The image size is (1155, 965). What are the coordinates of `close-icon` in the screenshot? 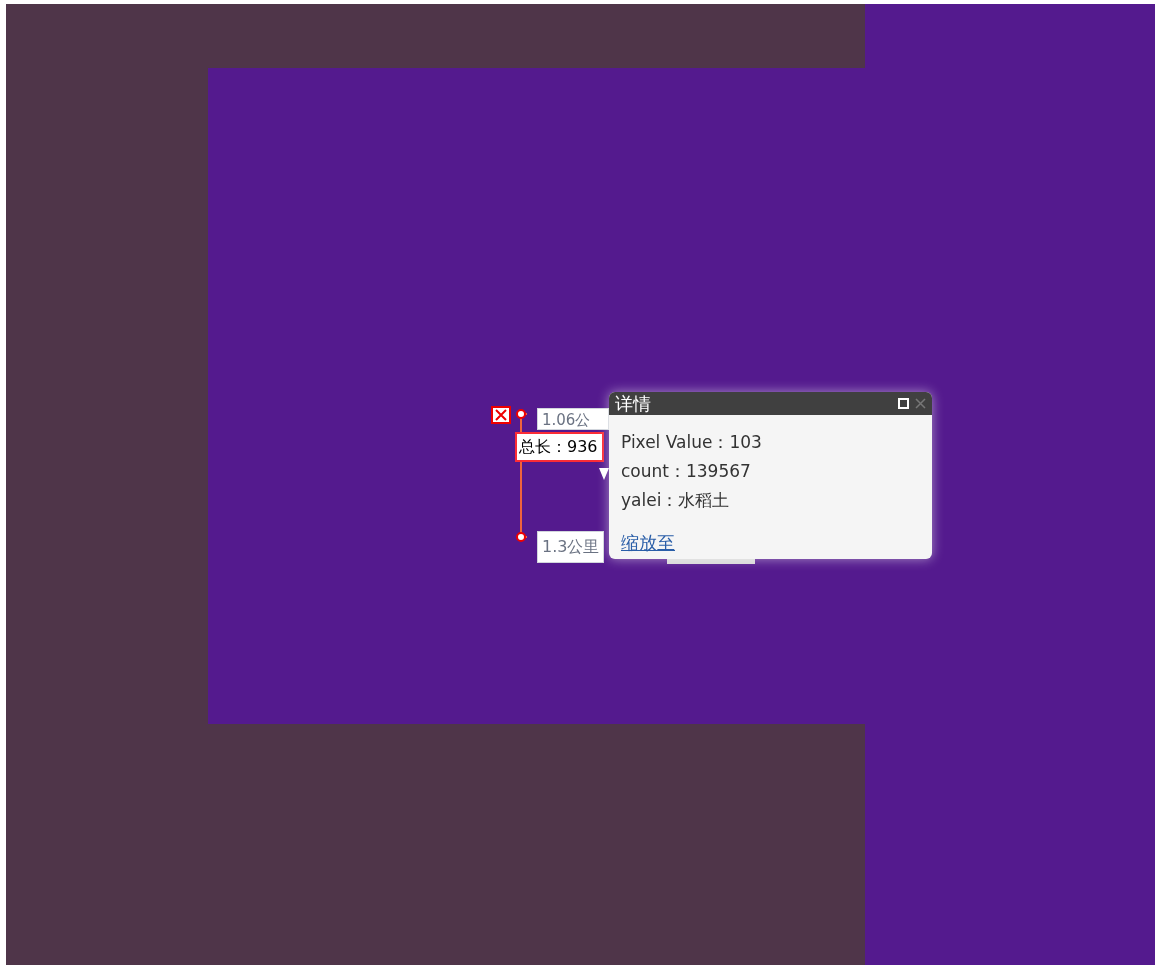 It's located at (920, 403).